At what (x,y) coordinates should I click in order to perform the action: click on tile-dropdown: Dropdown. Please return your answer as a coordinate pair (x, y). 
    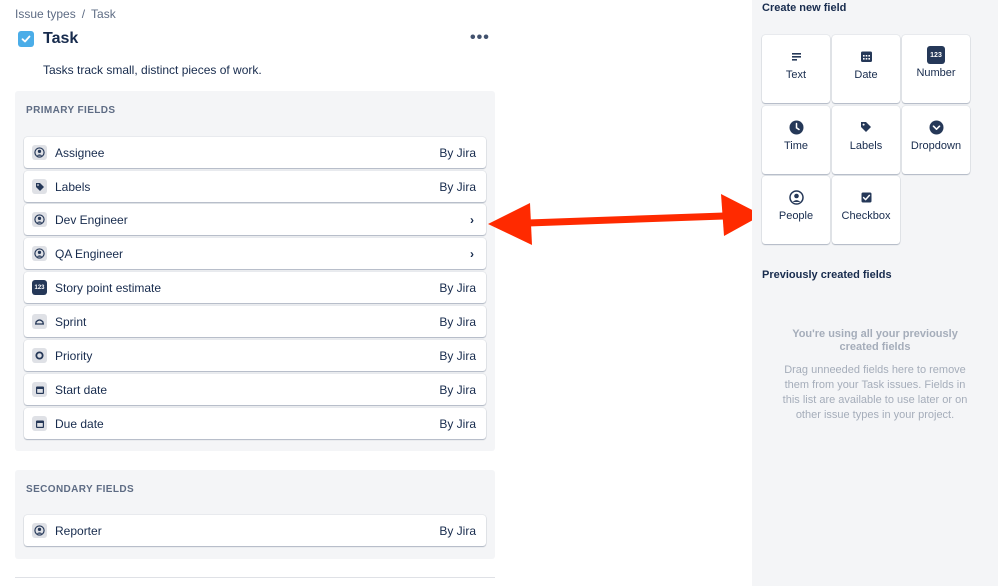
    Looking at the image, I should click on (936, 140).